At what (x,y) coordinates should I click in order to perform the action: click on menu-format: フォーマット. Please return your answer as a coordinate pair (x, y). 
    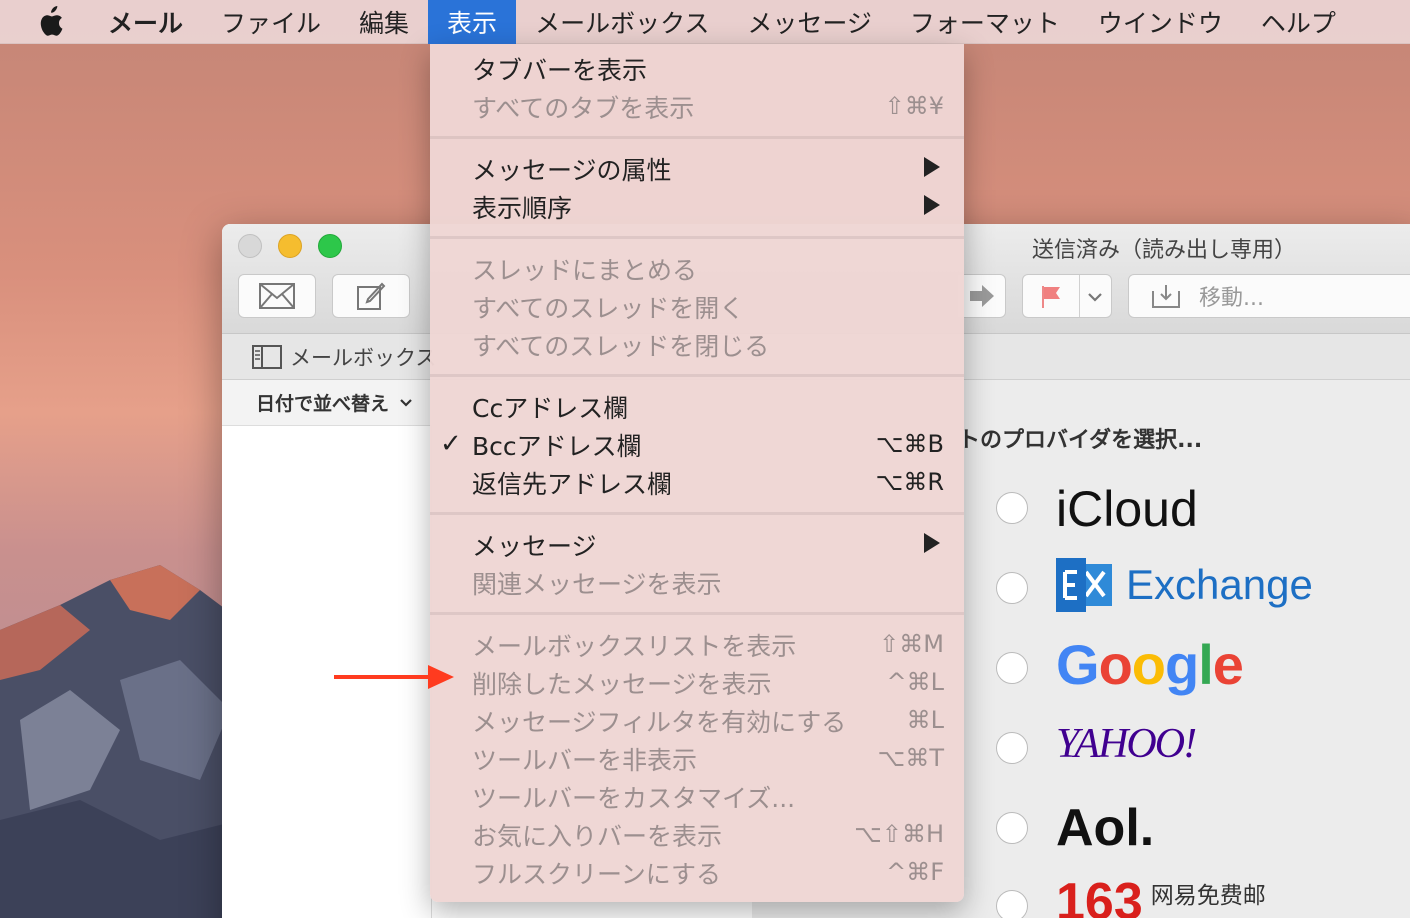
    Looking at the image, I should click on (985, 22).